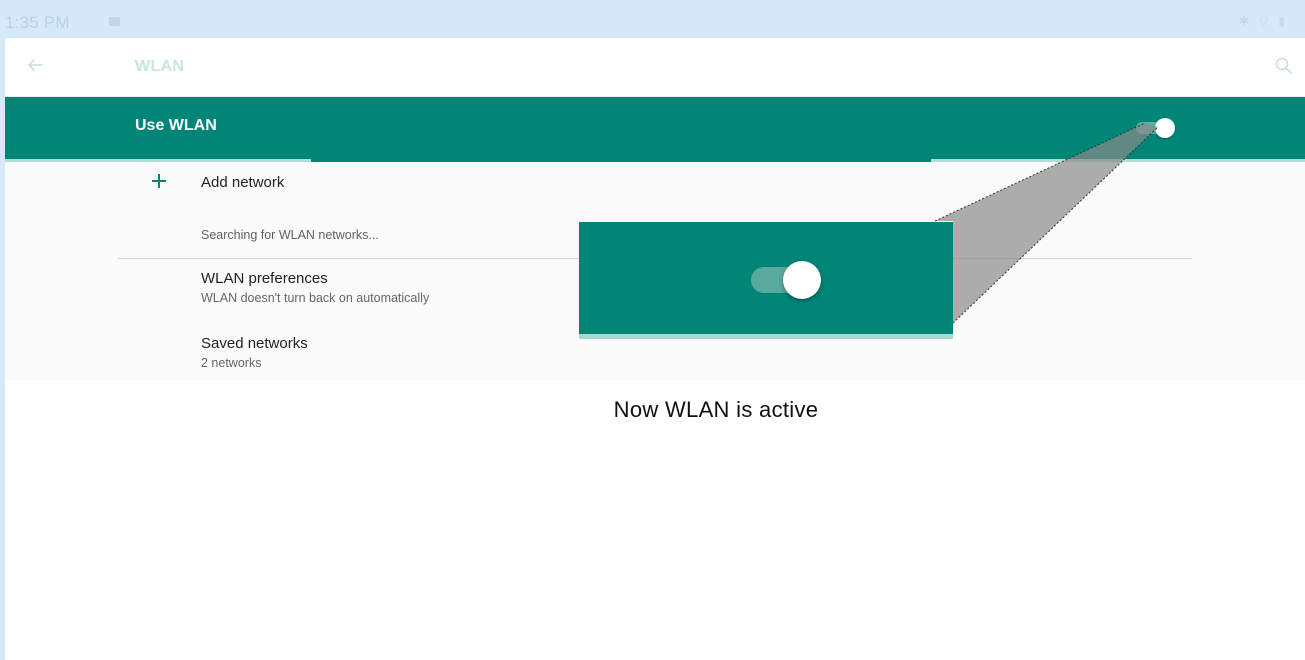  What do you see at coordinates (655, 129) in the screenshot?
I see `use-wlan-bar: Use WLAN` at bounding box center [655, 129].